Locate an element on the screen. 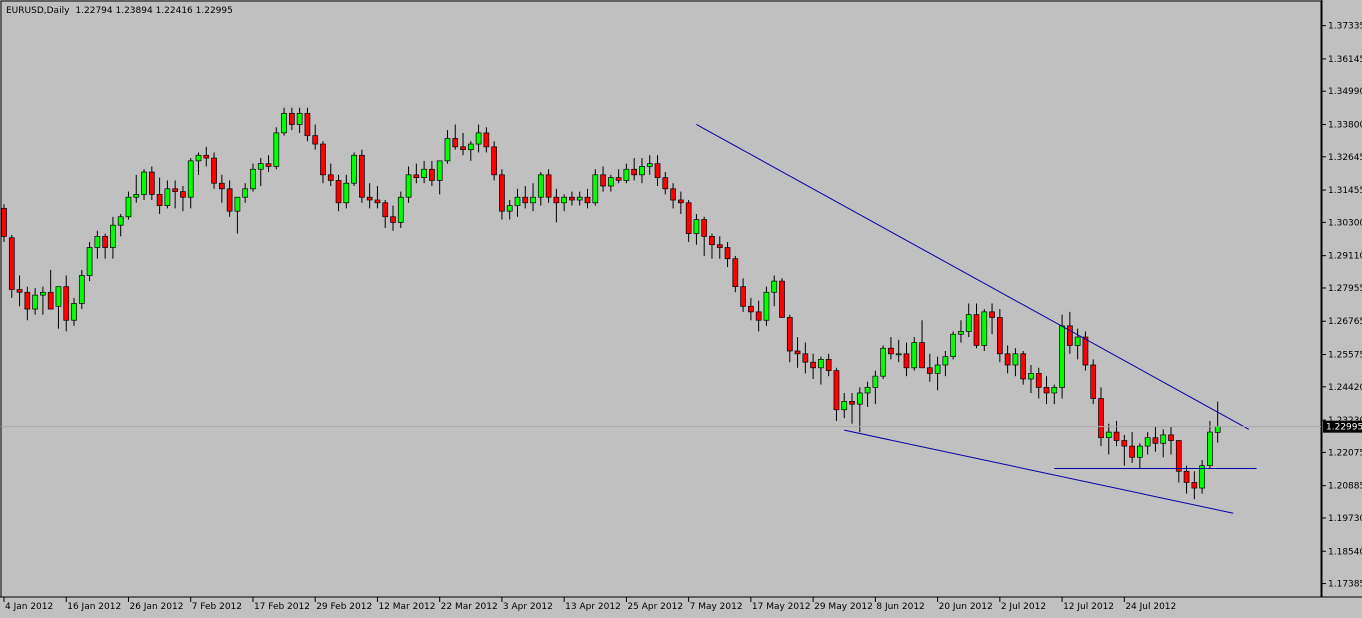 The width and height of the screenshot is (1362, 618). y-tick-label: 1.33800 is located at coordinates (1345, 125).